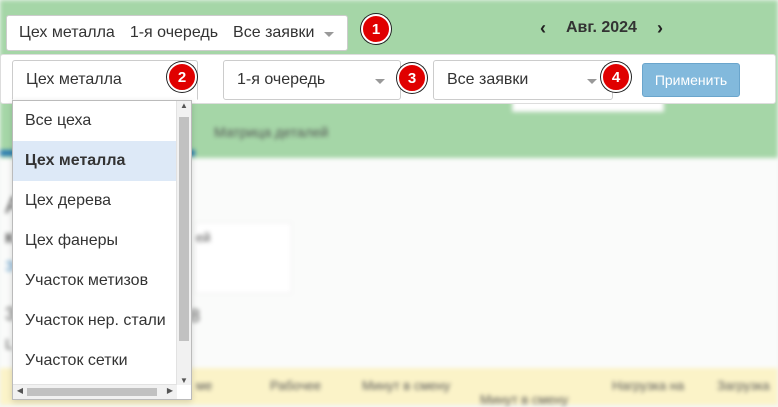 The height and width of the screenshot is (407, 778). I want to click on table-header: Загрузка, so click(743, 385).